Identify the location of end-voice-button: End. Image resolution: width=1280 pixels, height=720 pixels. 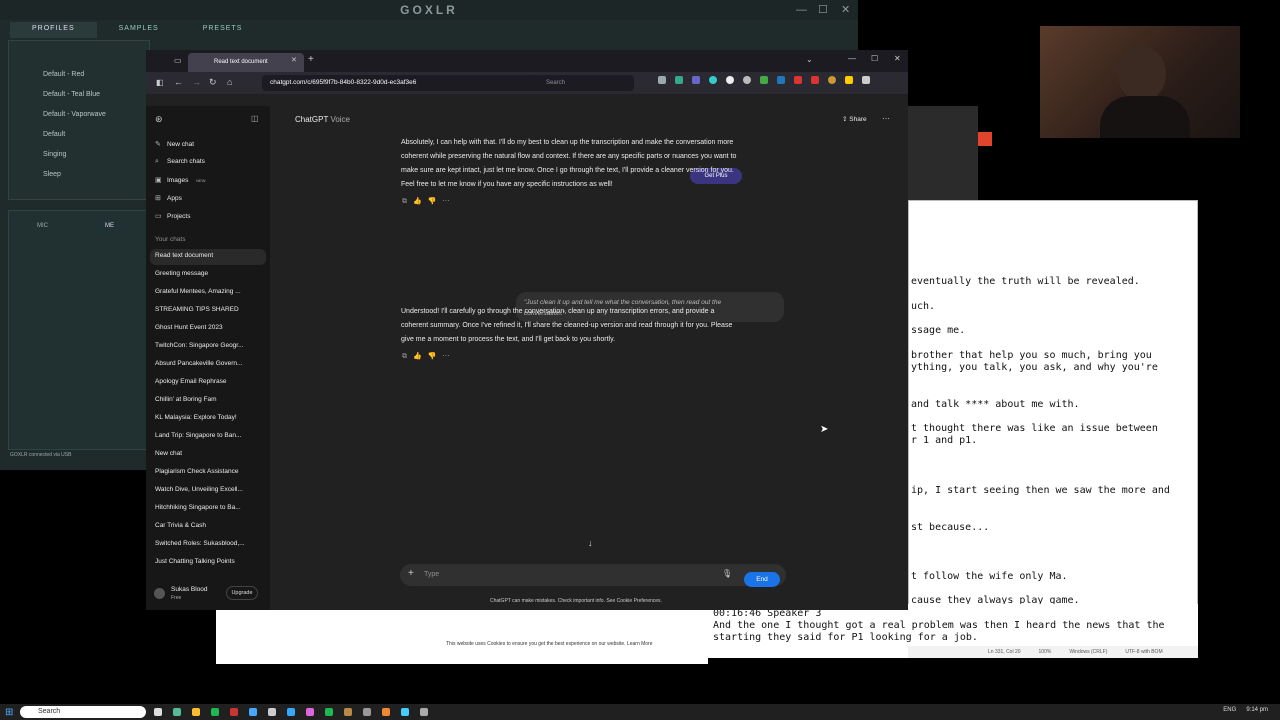
(762, 579).